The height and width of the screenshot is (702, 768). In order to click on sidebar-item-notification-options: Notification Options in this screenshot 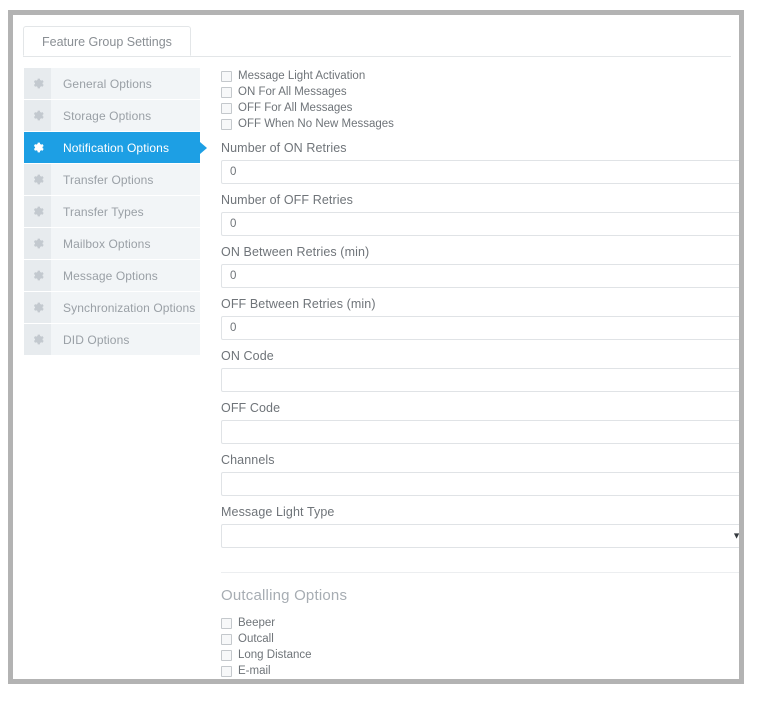, I will do `click(112, 148)`.